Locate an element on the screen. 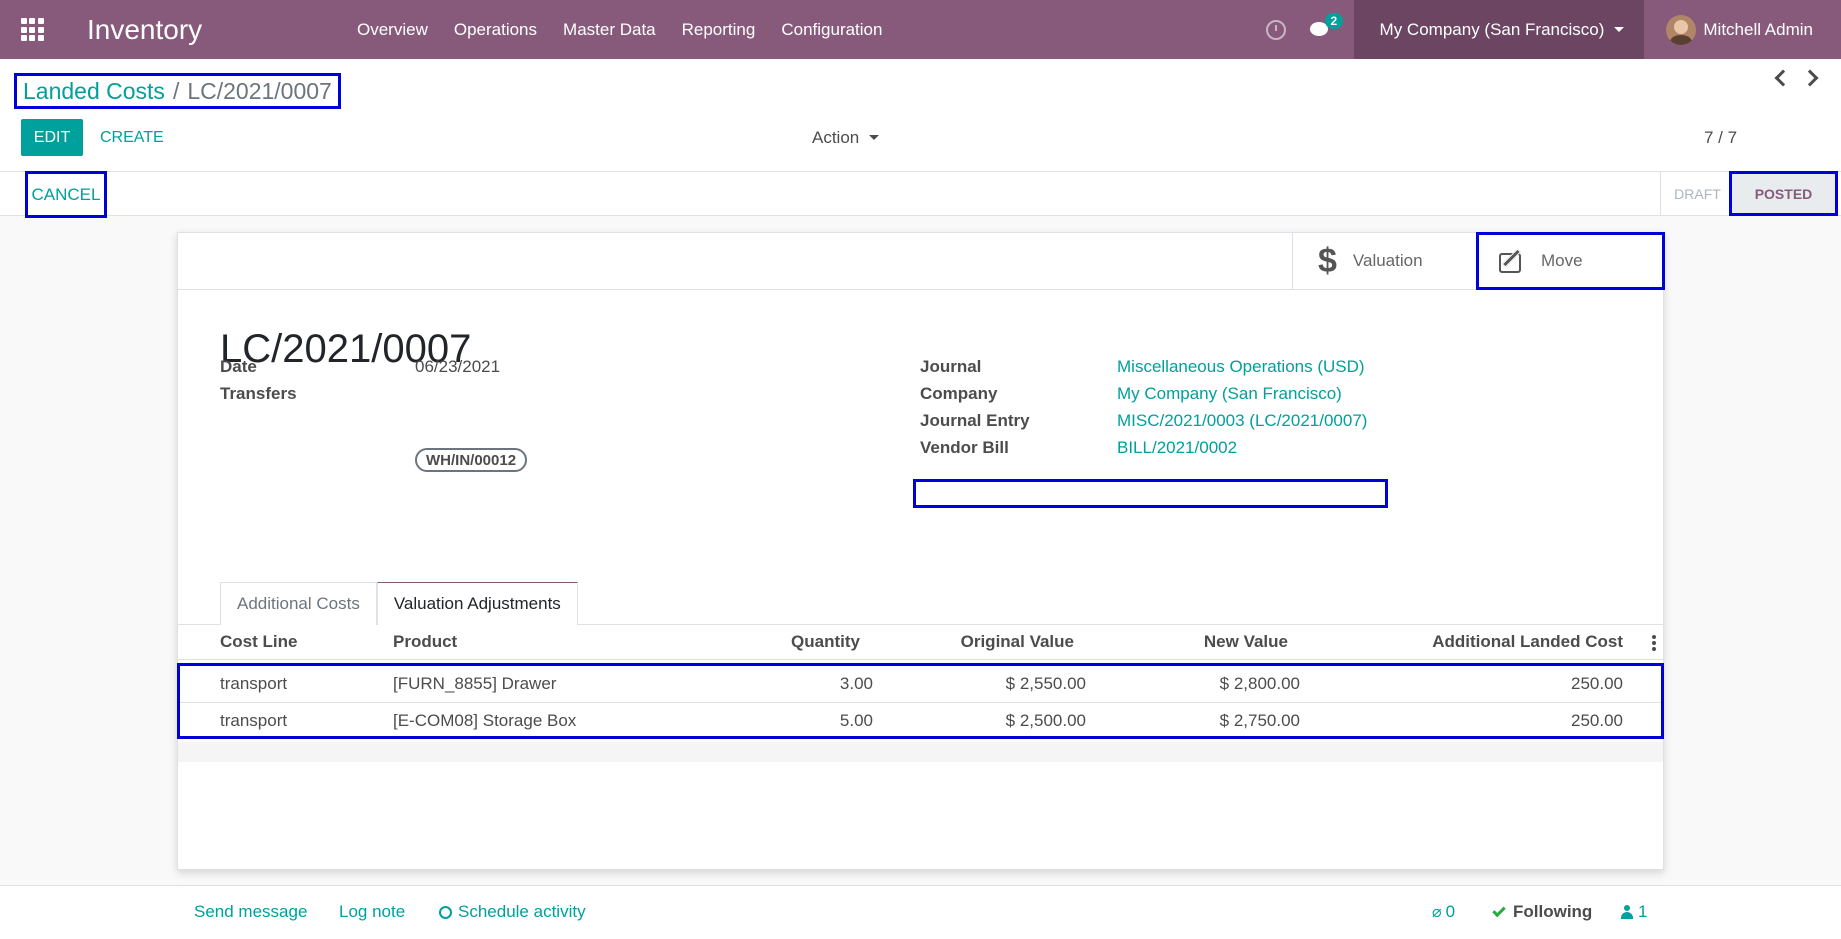 The height and width of the screenshot is (939, 1841). status-bar: CANCEL DRAFT POSTED is located at coordinates (920, 194).